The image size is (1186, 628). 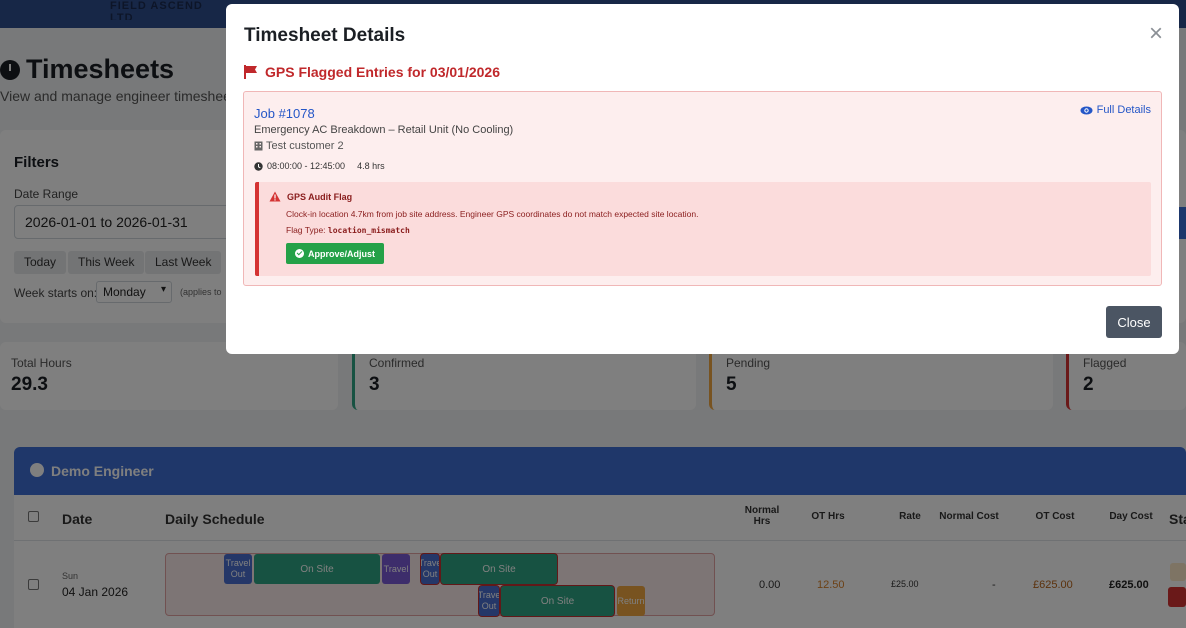 I want to click on audit-title: GPS Audit Flag, so click(x=310, y=196).